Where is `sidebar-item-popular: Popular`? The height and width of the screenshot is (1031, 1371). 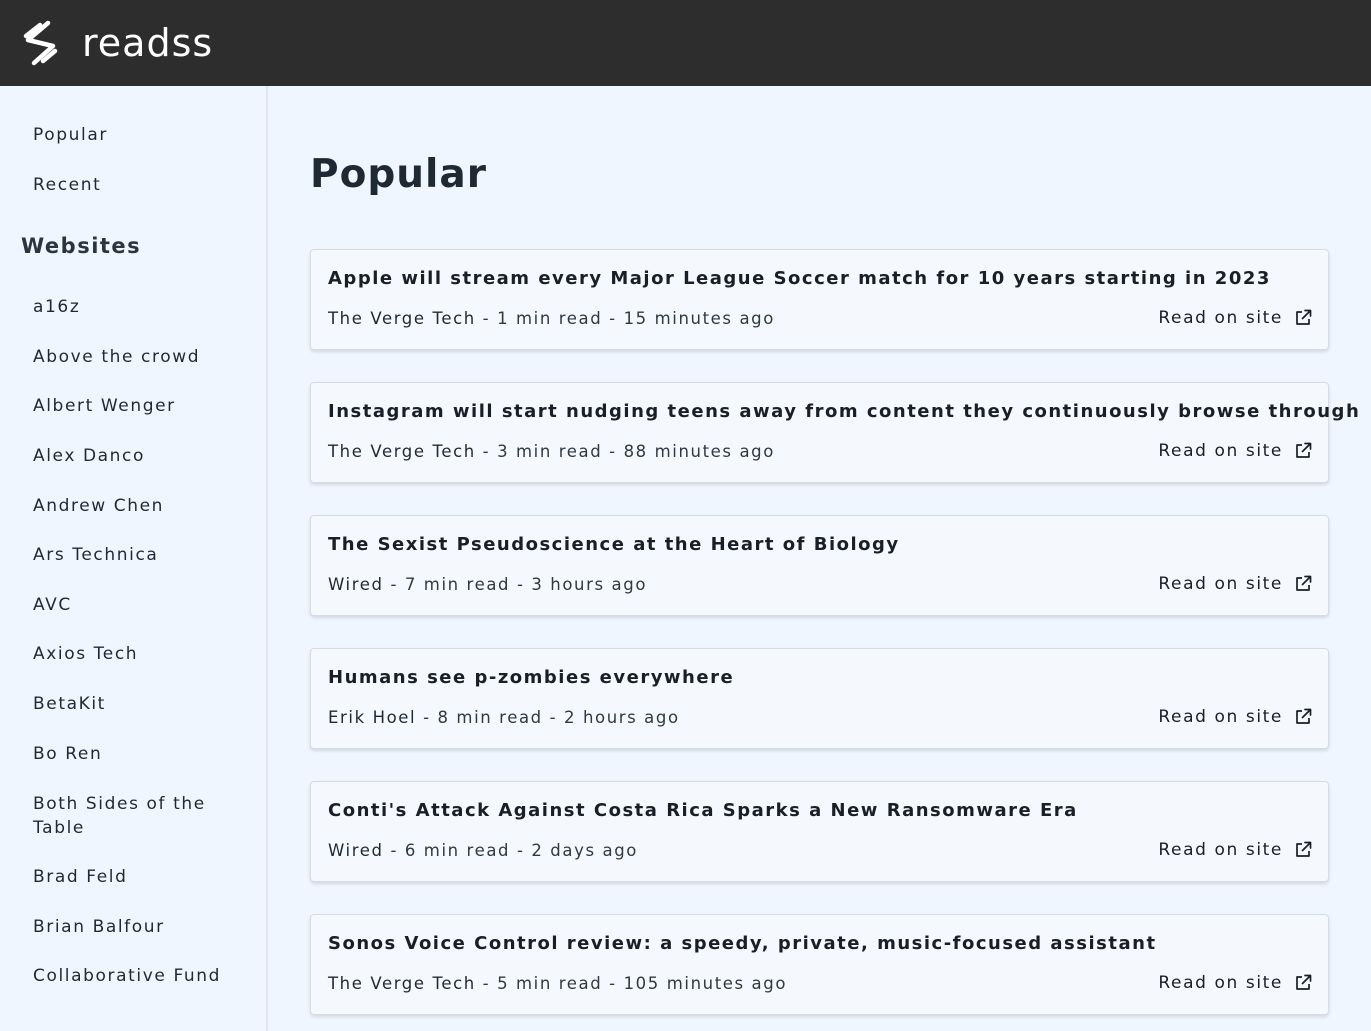 sidebar-item-popular: Popular is located at coordinates (133, 135).